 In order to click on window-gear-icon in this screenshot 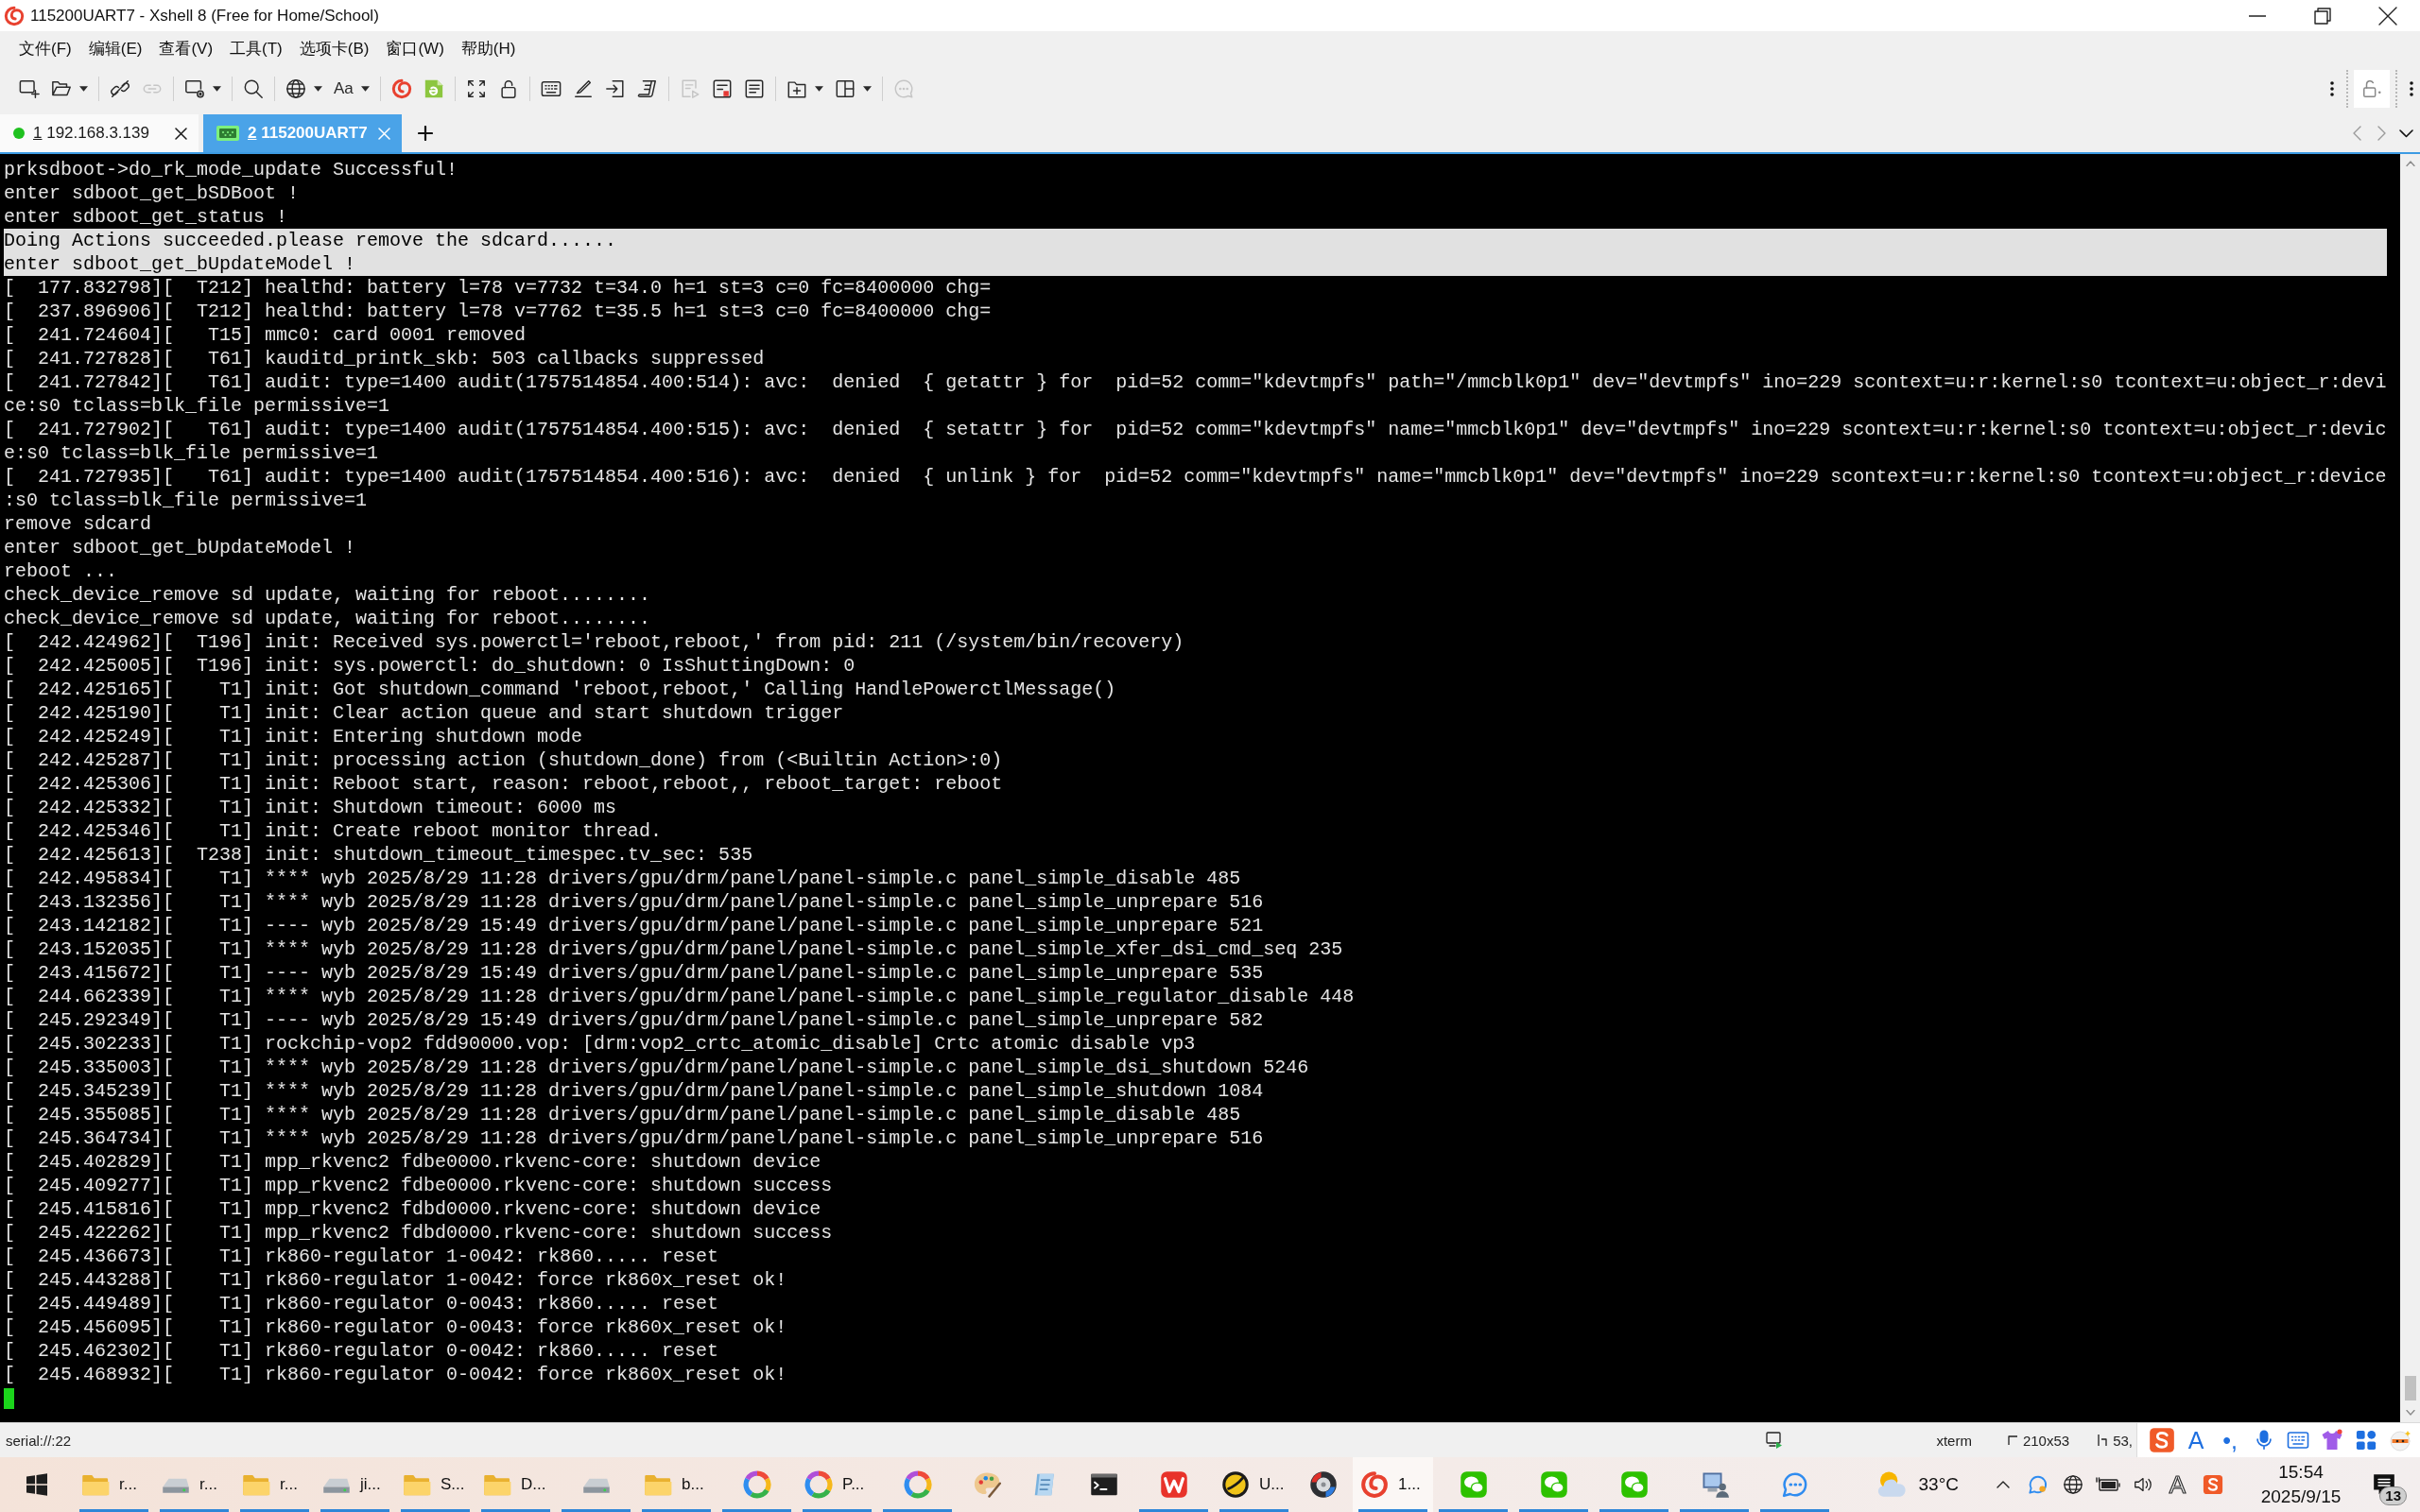, I will do `click(194, 88)`.